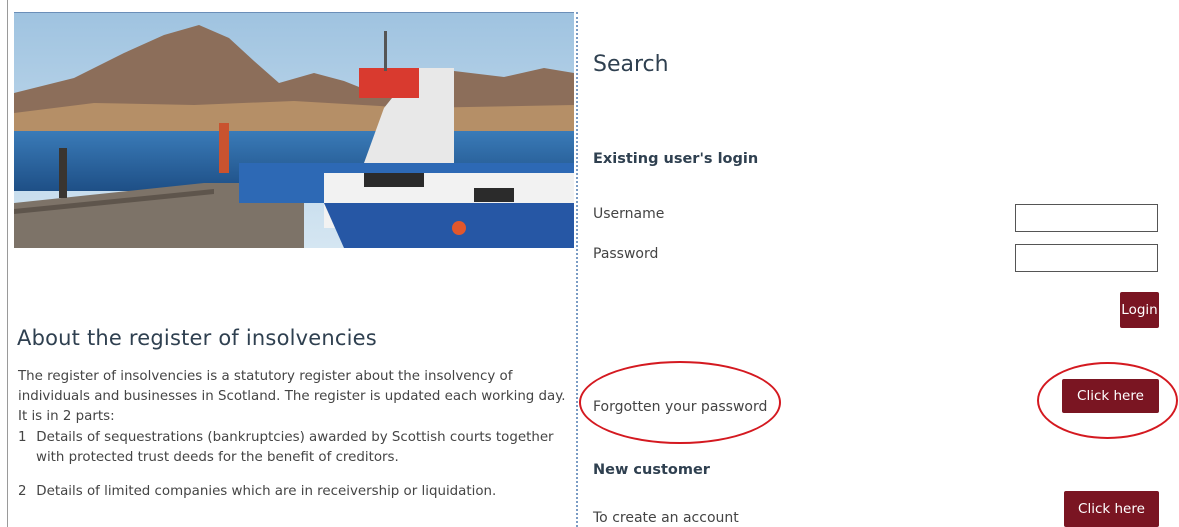 Image resolution: width=1179 pixels, height=527 pixels. I want to click on password-label: Password, so click(626, 254).